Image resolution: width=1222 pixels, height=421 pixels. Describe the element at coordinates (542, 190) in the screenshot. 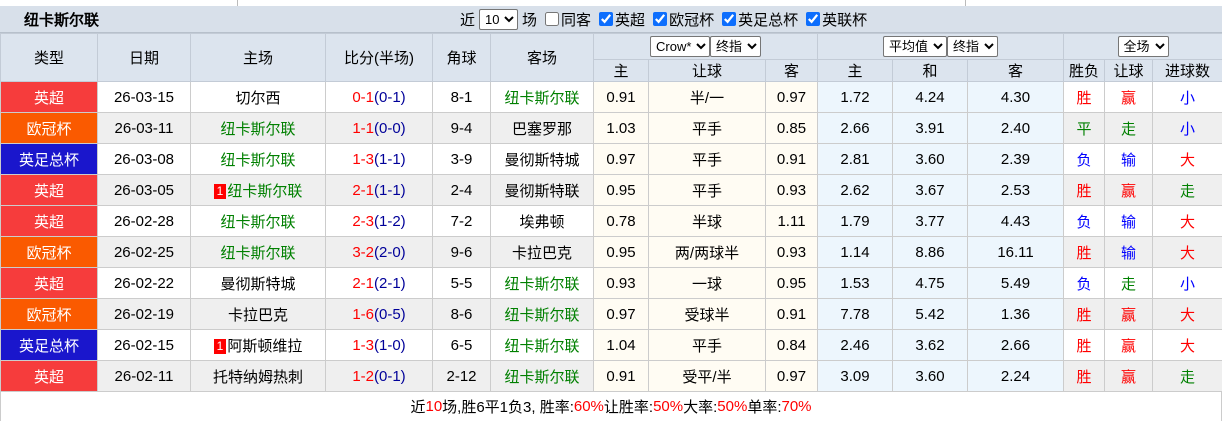

I see `away-team-cell: 曼彻斯特联` at that location.